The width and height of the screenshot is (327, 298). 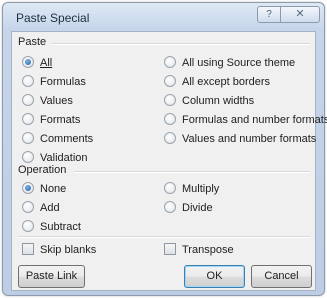 What do you see at coordinates (63, 82) in the screenshot?
I see `option-label: Formulas` at bounding box center [63, 82].